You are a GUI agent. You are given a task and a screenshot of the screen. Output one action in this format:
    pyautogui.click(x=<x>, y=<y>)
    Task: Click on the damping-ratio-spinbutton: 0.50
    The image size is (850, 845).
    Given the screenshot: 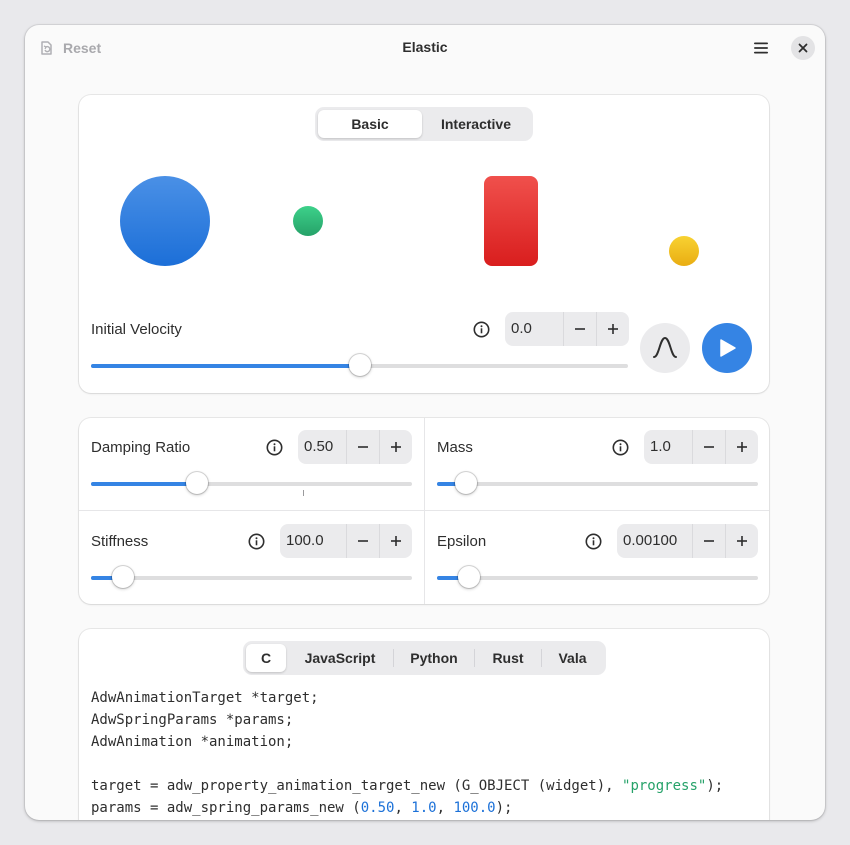 What is the action you would take?
    pyautogui.click(x=355, y=447)
    